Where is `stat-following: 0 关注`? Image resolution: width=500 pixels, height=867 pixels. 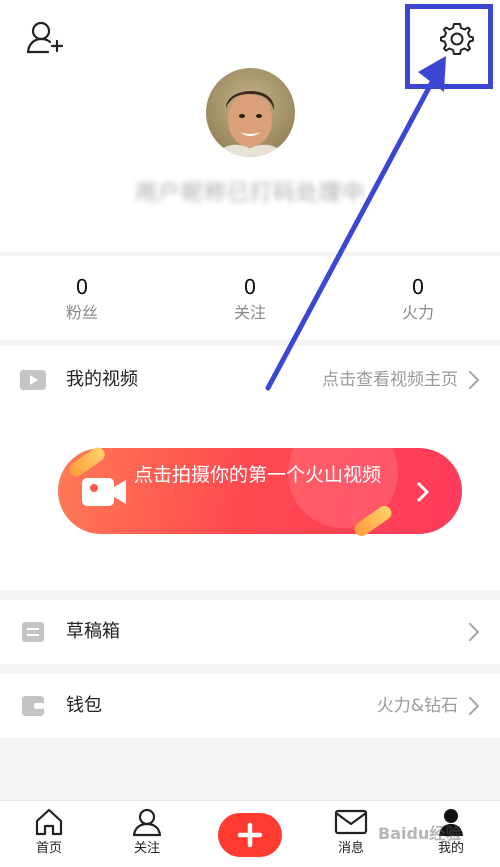
stat-following: 0 关注 is located at coordinates (250, 299).